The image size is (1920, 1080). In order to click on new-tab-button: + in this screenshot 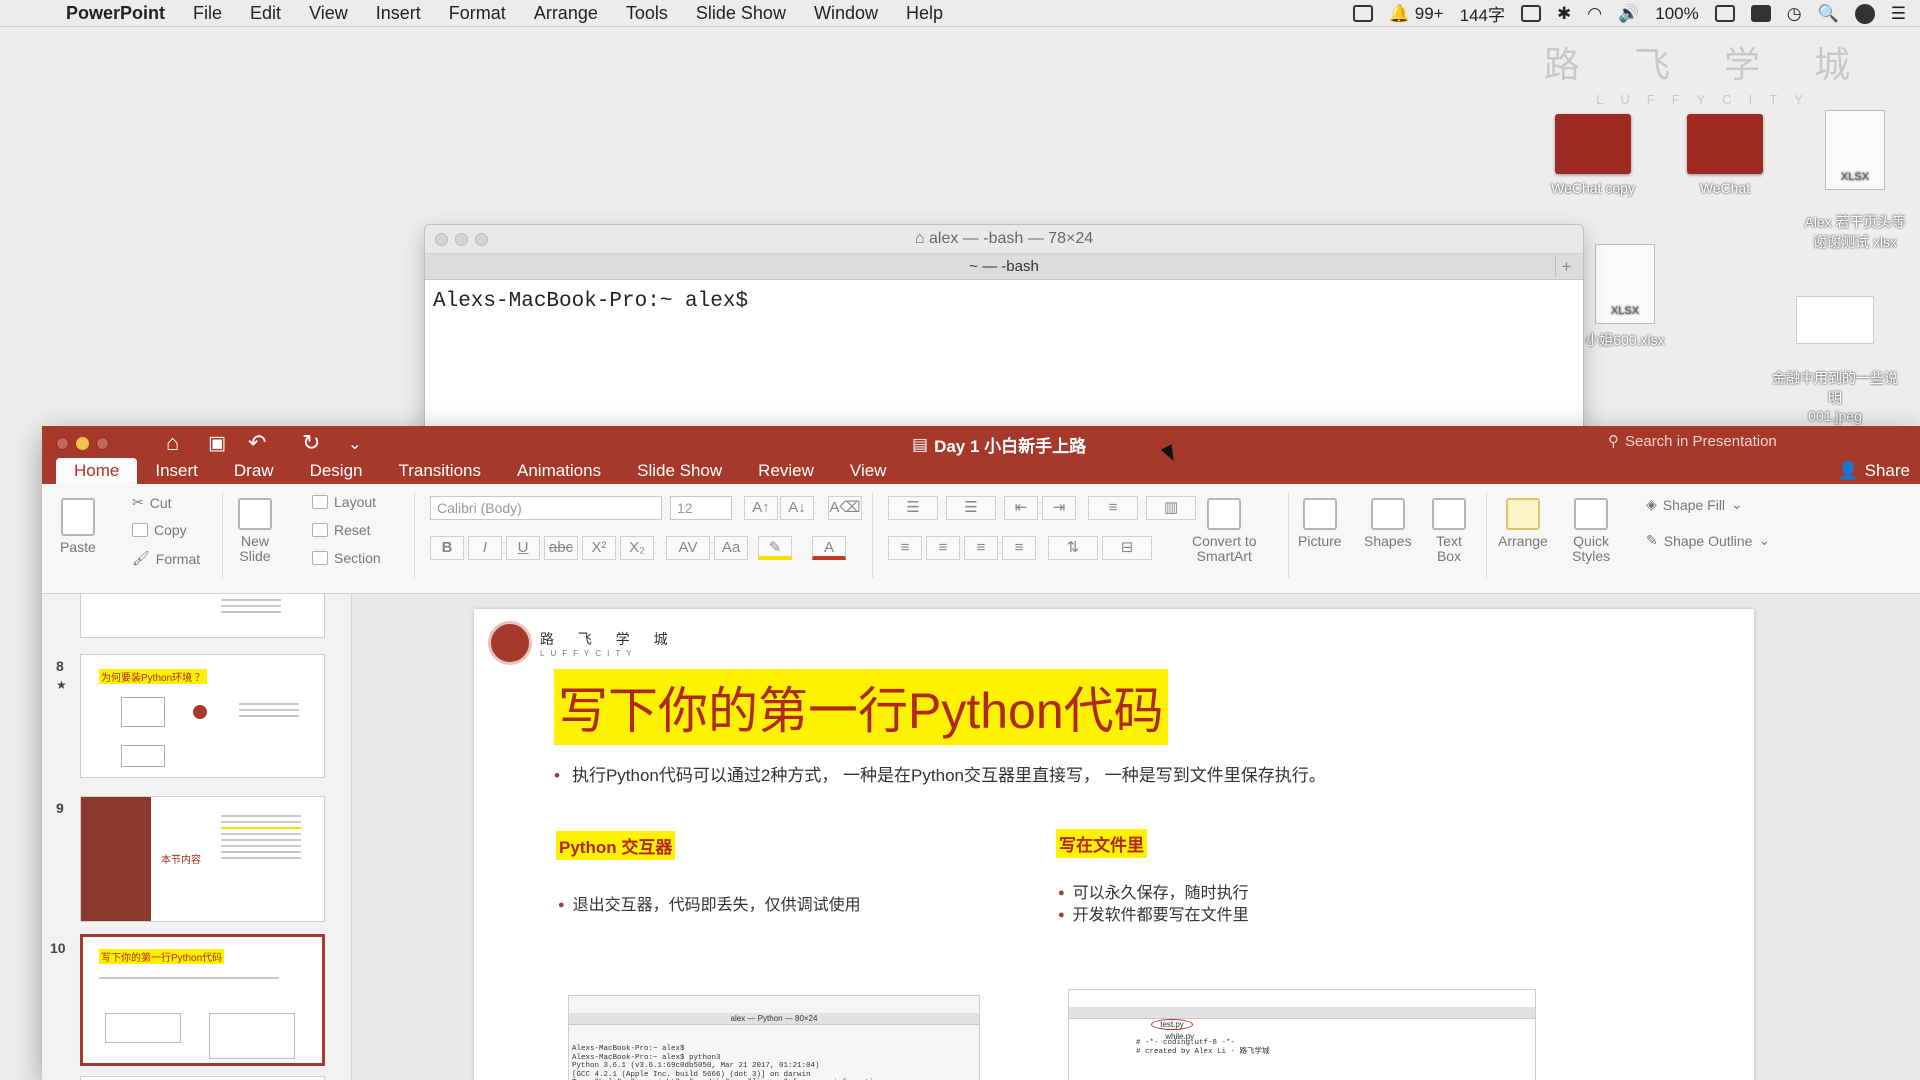, I will do `click(1566, 267)`.